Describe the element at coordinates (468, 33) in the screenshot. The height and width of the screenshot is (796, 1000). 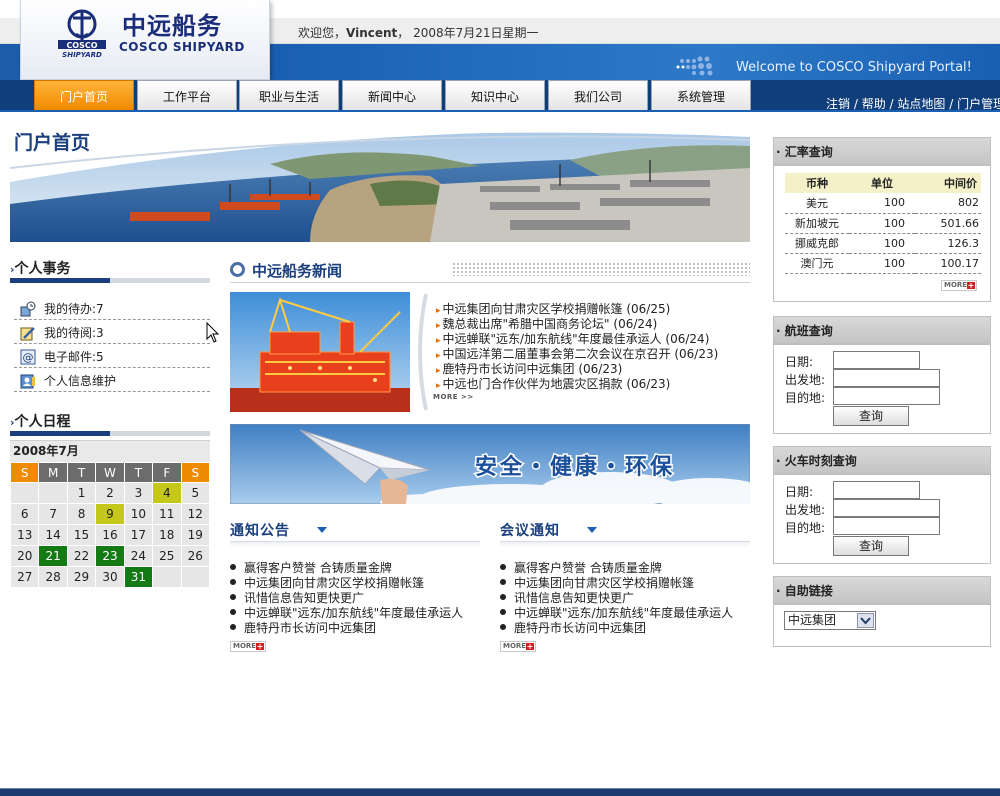
I see `welcome-date: ， 2008年7月21日星期一` at that location.